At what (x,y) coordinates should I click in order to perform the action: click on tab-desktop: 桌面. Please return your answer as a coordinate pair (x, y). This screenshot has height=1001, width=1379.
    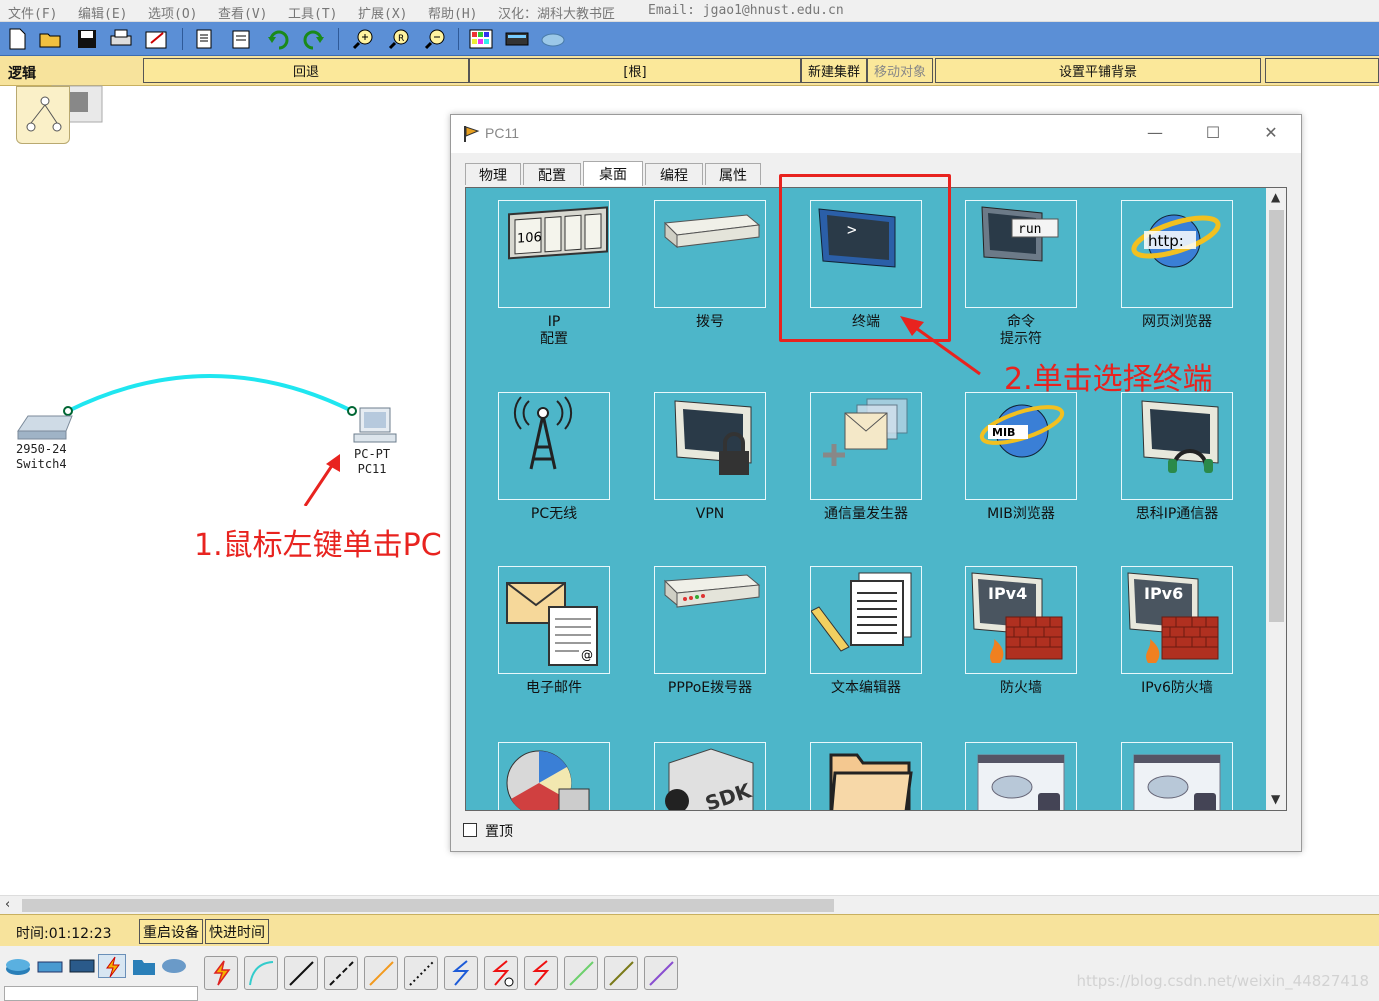
    Looking at the image, I should click on (613, 173).